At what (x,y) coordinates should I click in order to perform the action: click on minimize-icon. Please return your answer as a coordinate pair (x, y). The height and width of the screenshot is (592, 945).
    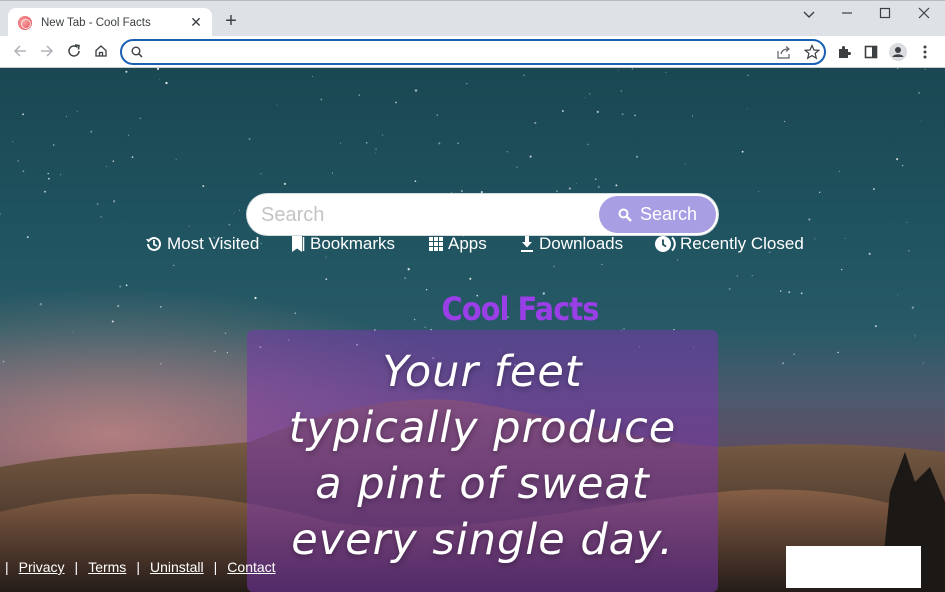
    Looking at the image, I should click on (847, 13).